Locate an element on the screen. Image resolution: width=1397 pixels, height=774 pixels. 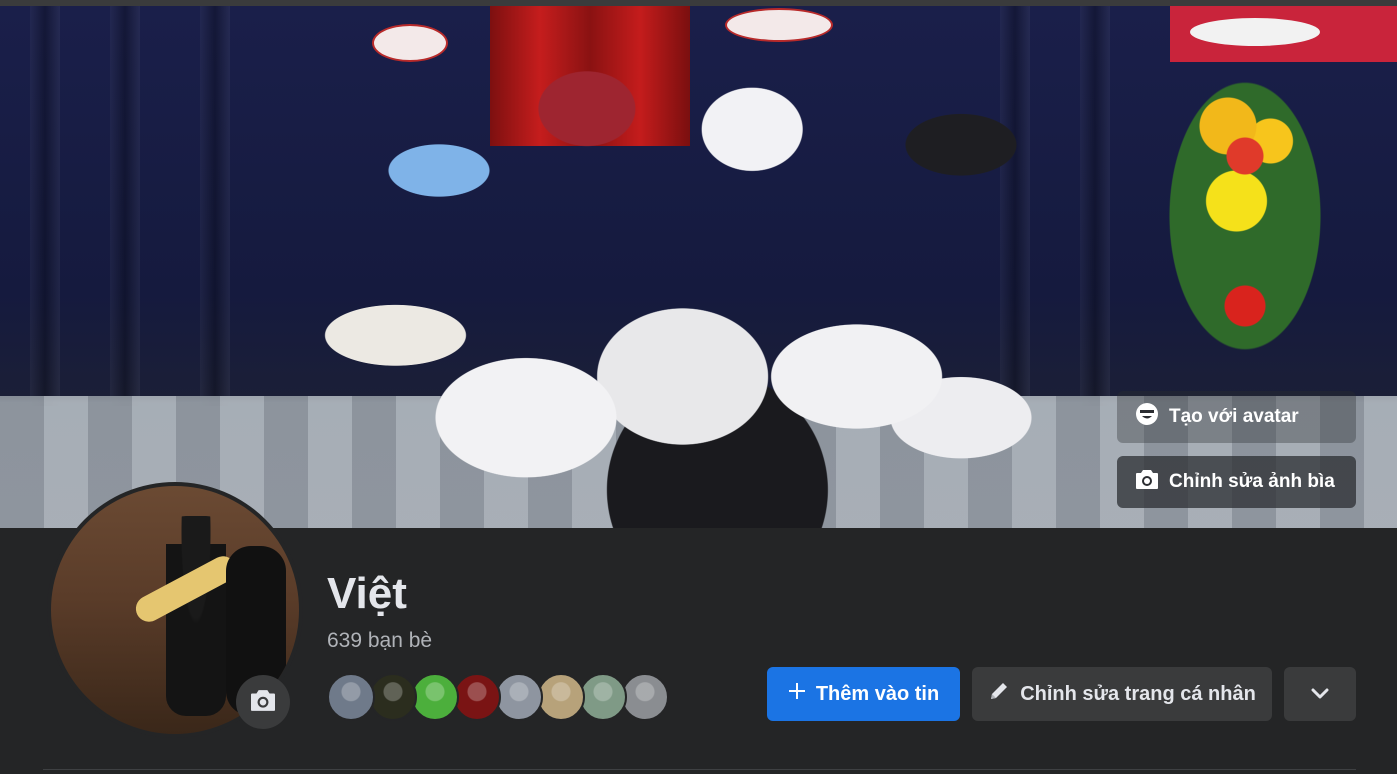
add-to-story-button: Thêm vào tin is located at coordinates (863, 694).